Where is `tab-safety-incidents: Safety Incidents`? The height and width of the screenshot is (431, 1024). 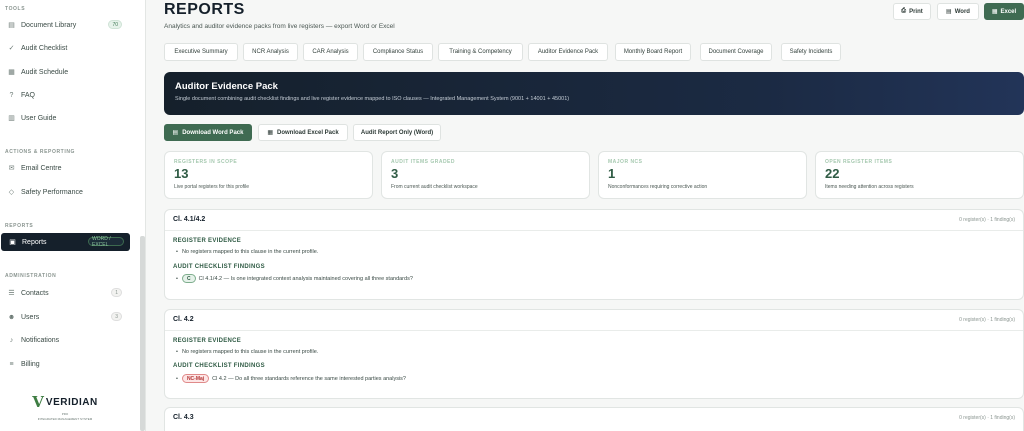
tab-safety-incidents: Safety Incidents is located at coordinates (811, 52).